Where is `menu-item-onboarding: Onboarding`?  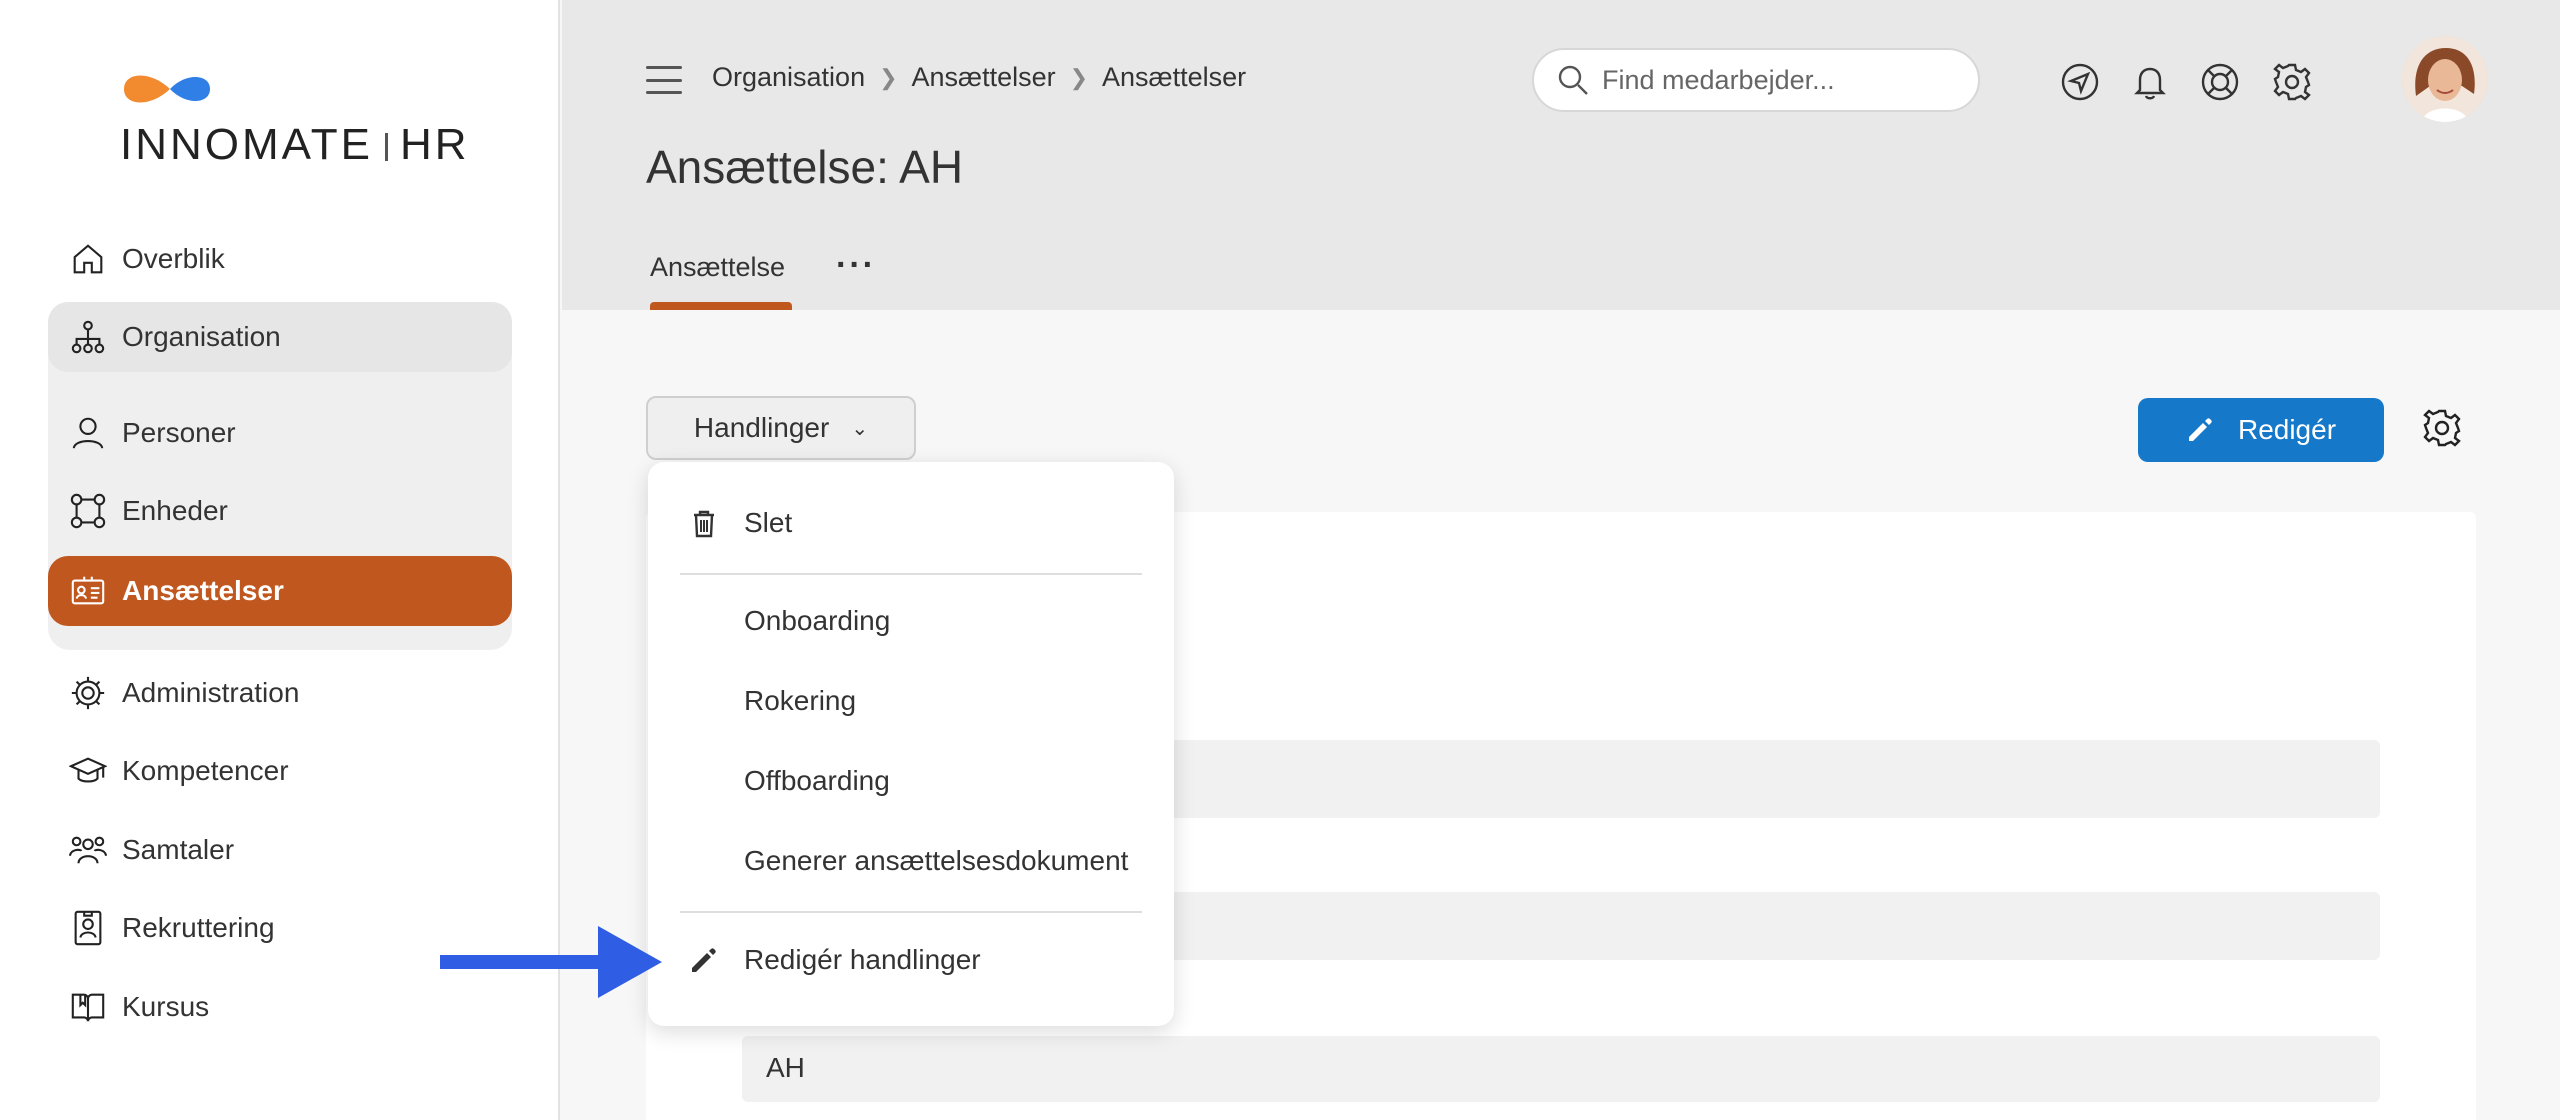
menu-item-onboarding: Onboarding is located at coordinates (911, 621).